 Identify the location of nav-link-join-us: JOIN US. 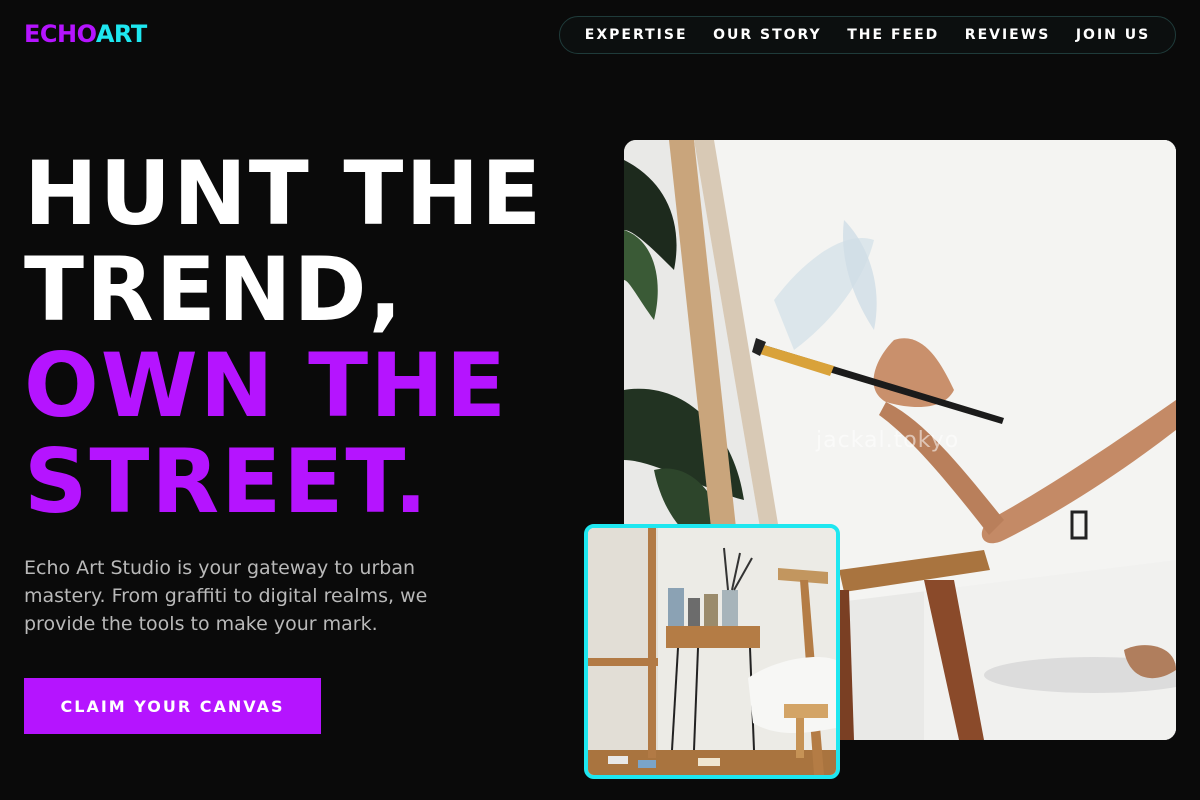
(1113, 35).